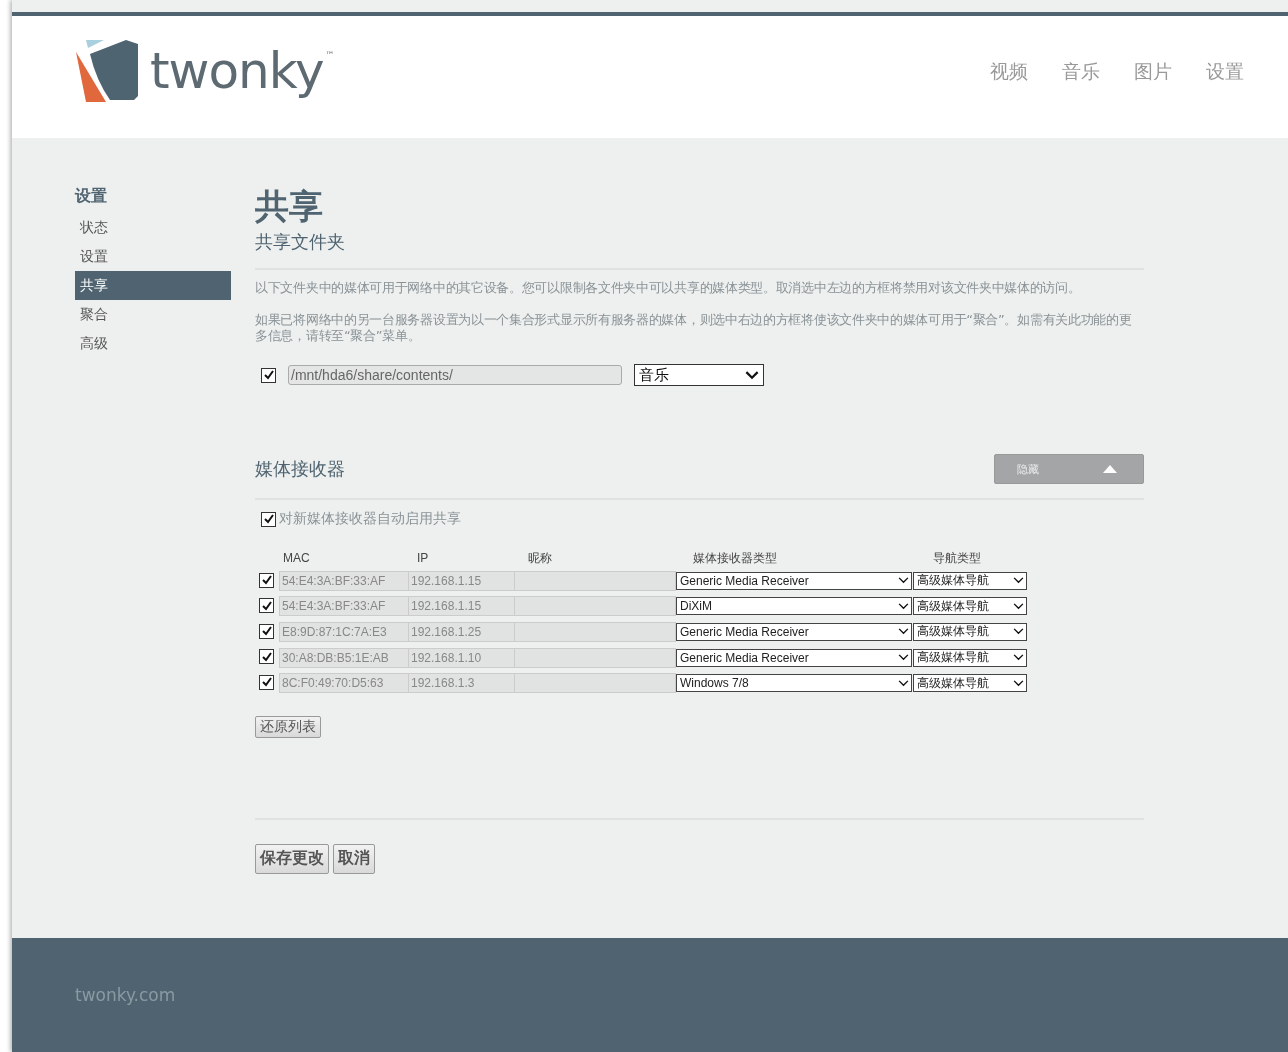 This screenshot has height=1052, width=1288. I want to click on auto-share-checkbox, so click(268, 519).